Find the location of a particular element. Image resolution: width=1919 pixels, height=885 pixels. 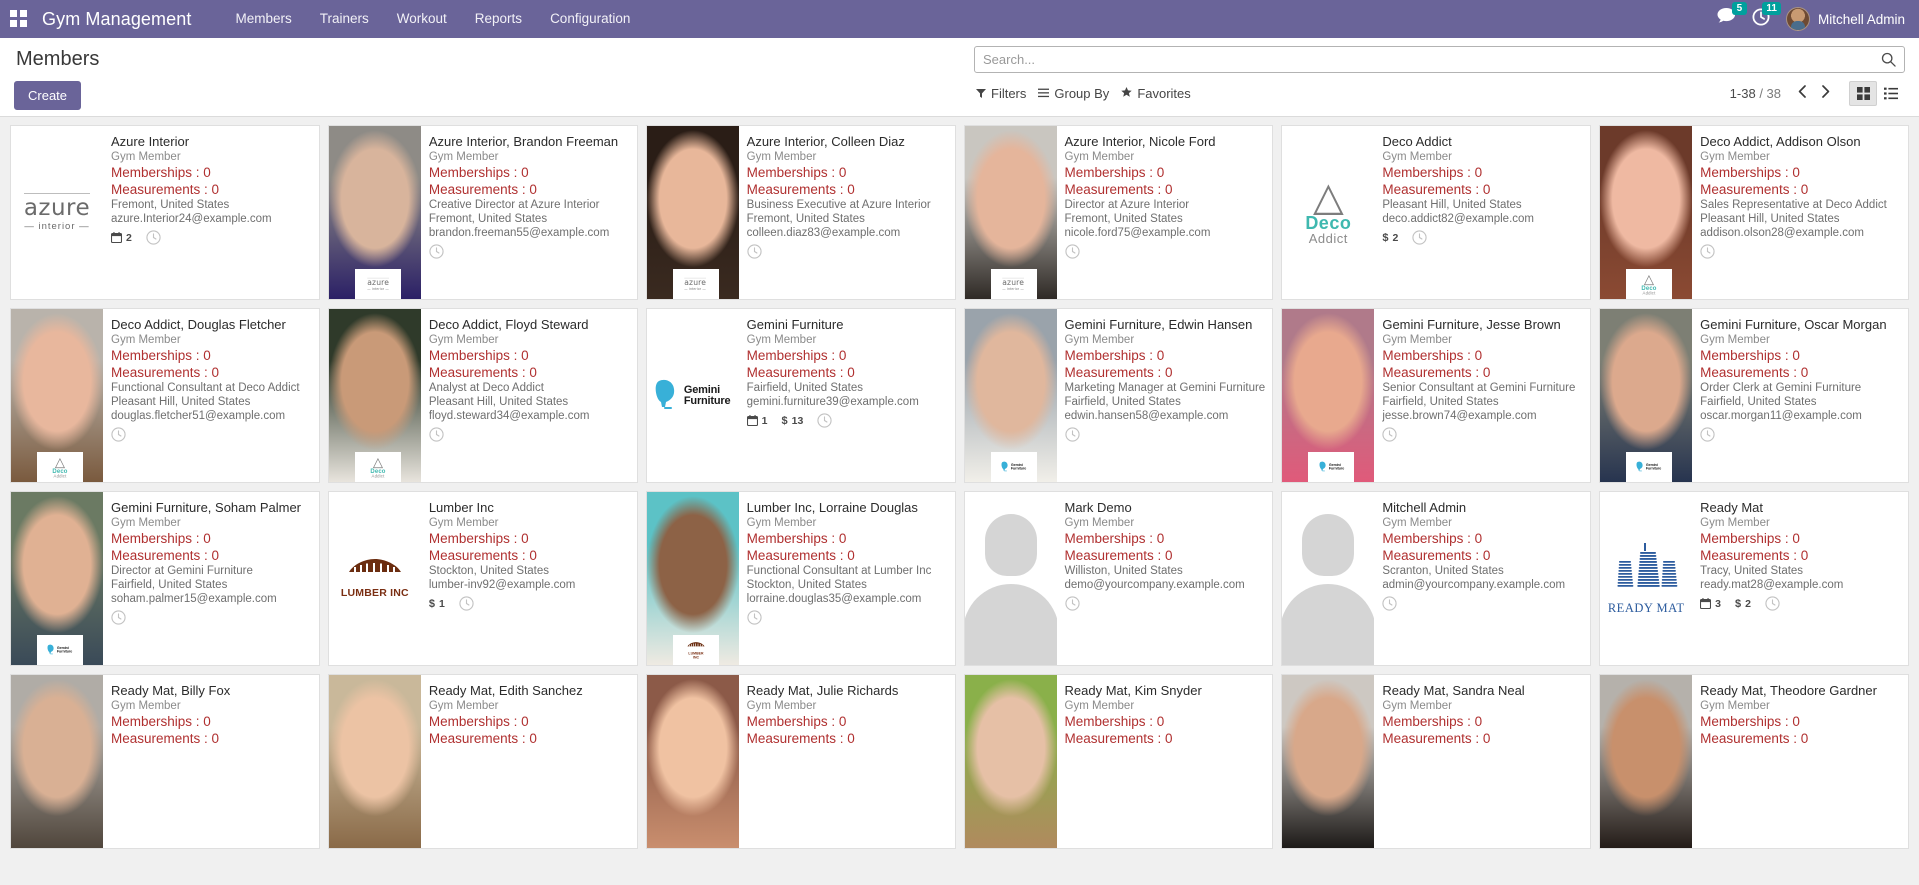

member-email: deco.addict82@example.com is located at coordinates (1483, 219).